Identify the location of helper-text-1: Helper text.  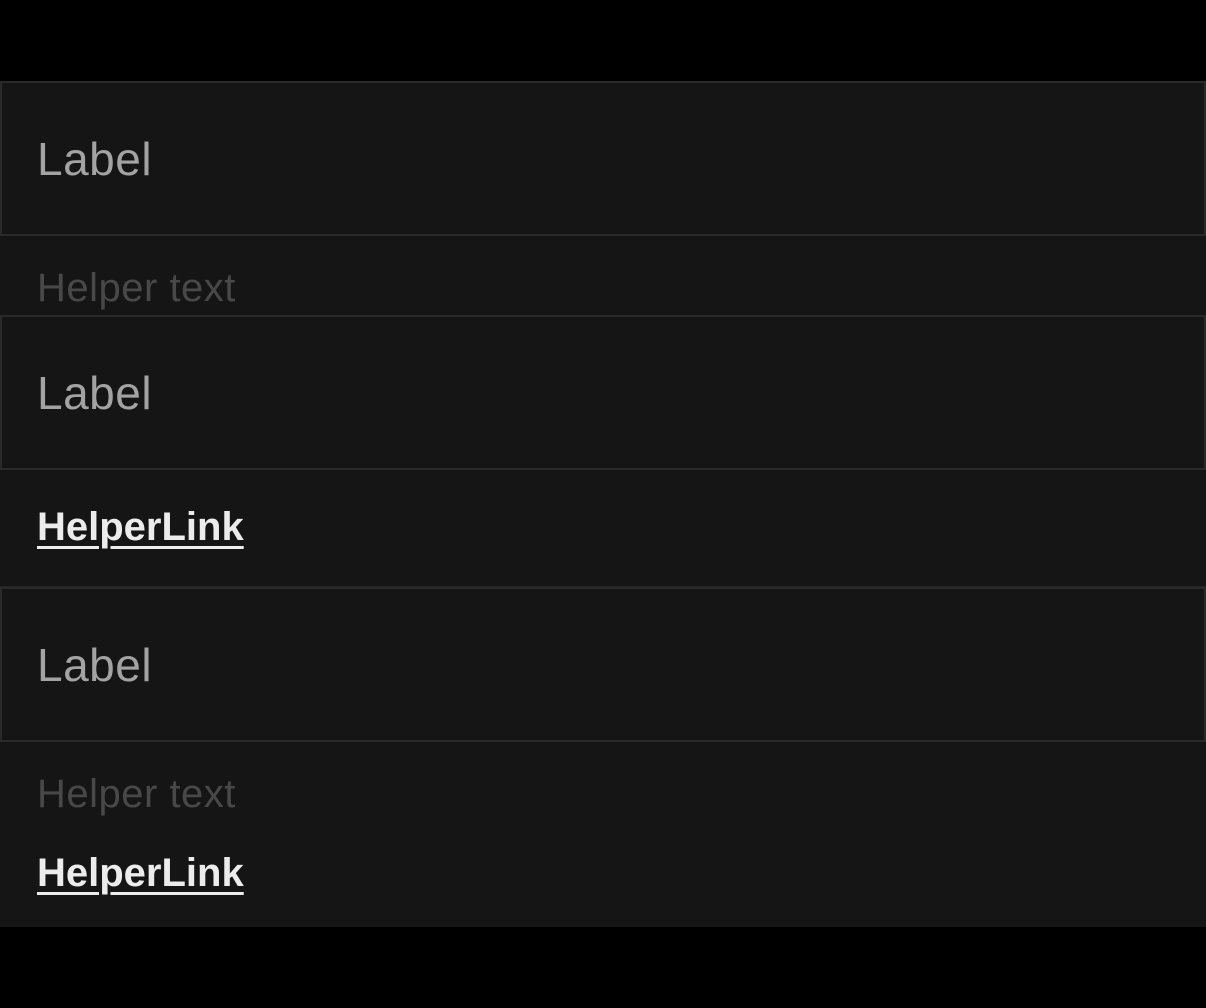
(136, 288).